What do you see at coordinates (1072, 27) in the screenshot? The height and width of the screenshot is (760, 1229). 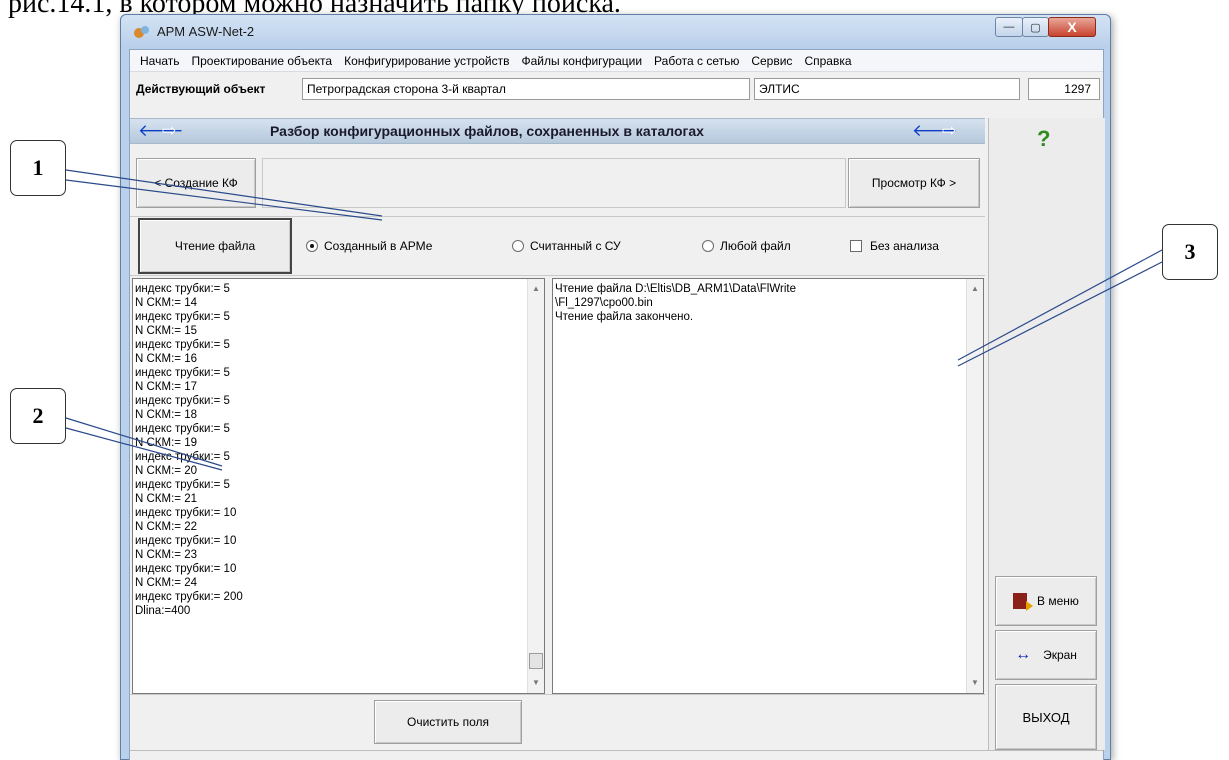 I see `close-button: X` at bounding box center [1072, 27].